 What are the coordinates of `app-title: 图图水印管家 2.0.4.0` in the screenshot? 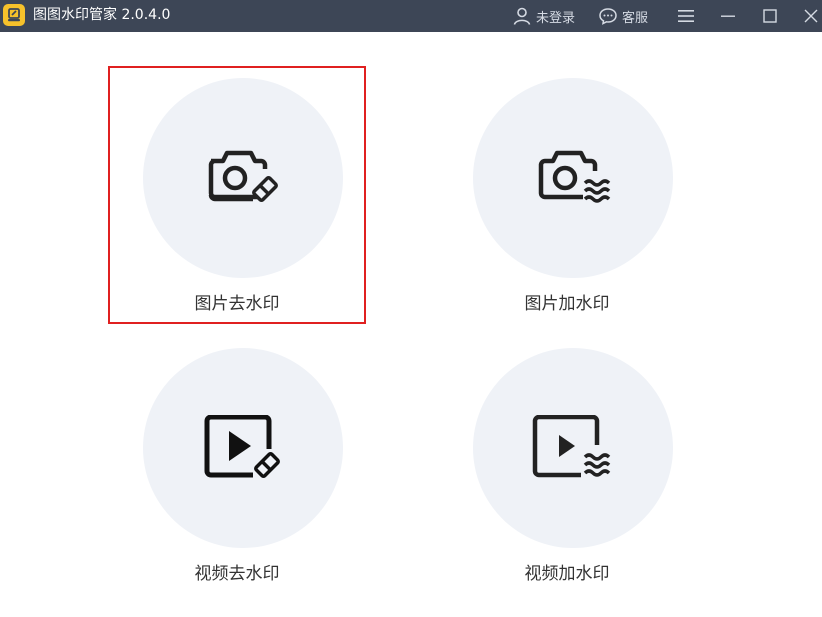 It's located at (102, 15).